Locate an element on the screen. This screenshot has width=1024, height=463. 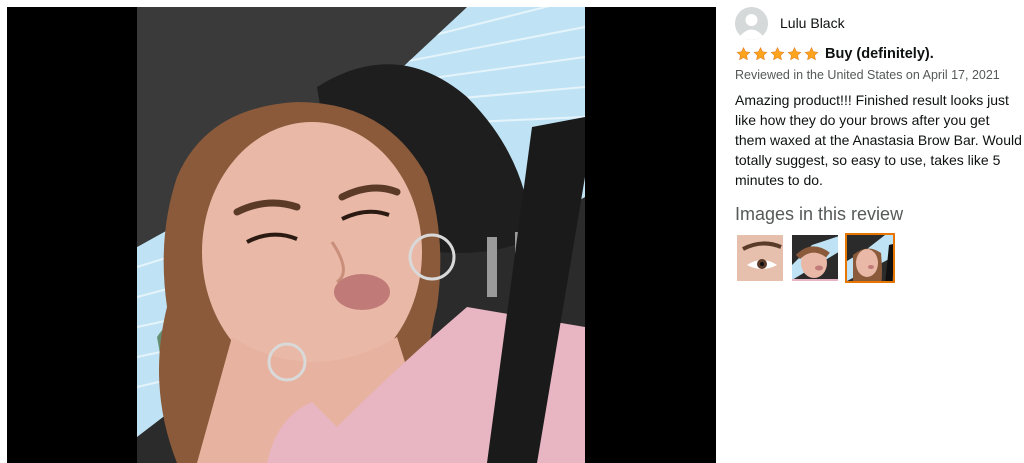
review-author: Lulu Black is located at coordinates (879, 23).